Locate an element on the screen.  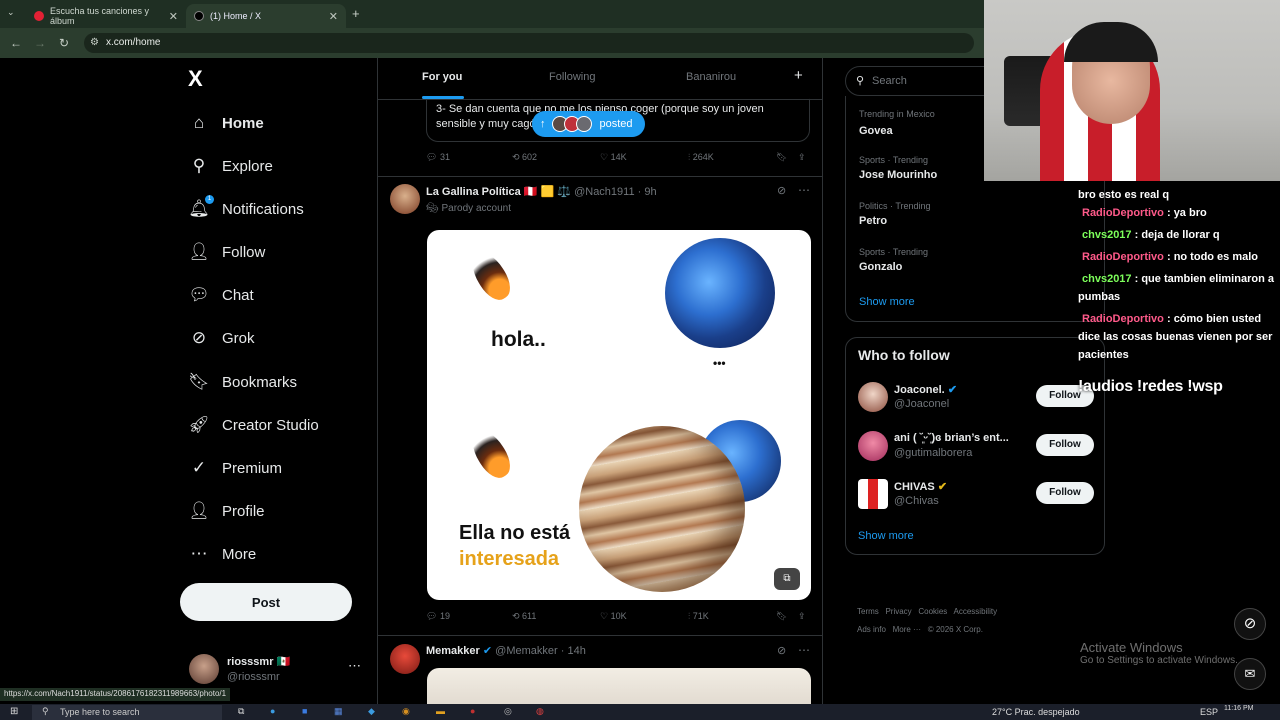
tweet-time: 9h is located at coordinates (650, 192).